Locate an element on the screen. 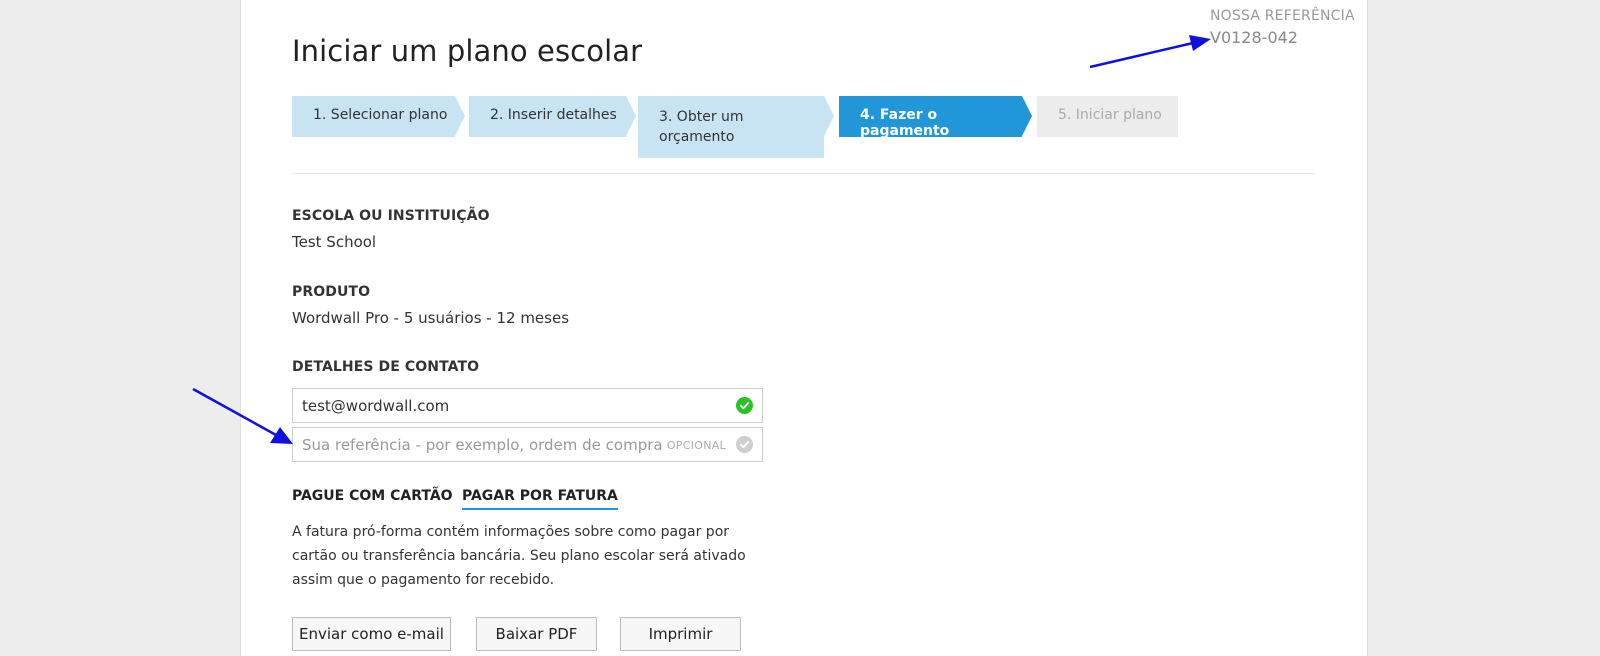 Image resolution: width=1600 pixels, height=656 pixels. school-value: Test School is located at coordinates (334, 242).